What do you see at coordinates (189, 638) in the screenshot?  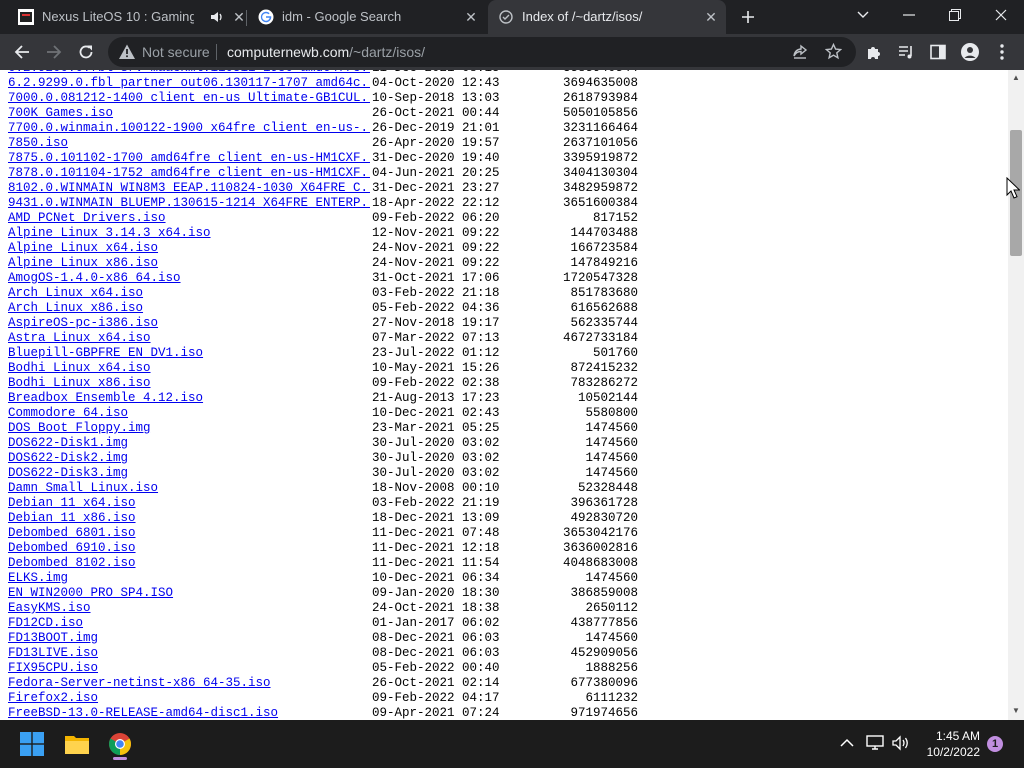 I see `file-link: FD13BOOT.img` at bounding box center [189, 638].